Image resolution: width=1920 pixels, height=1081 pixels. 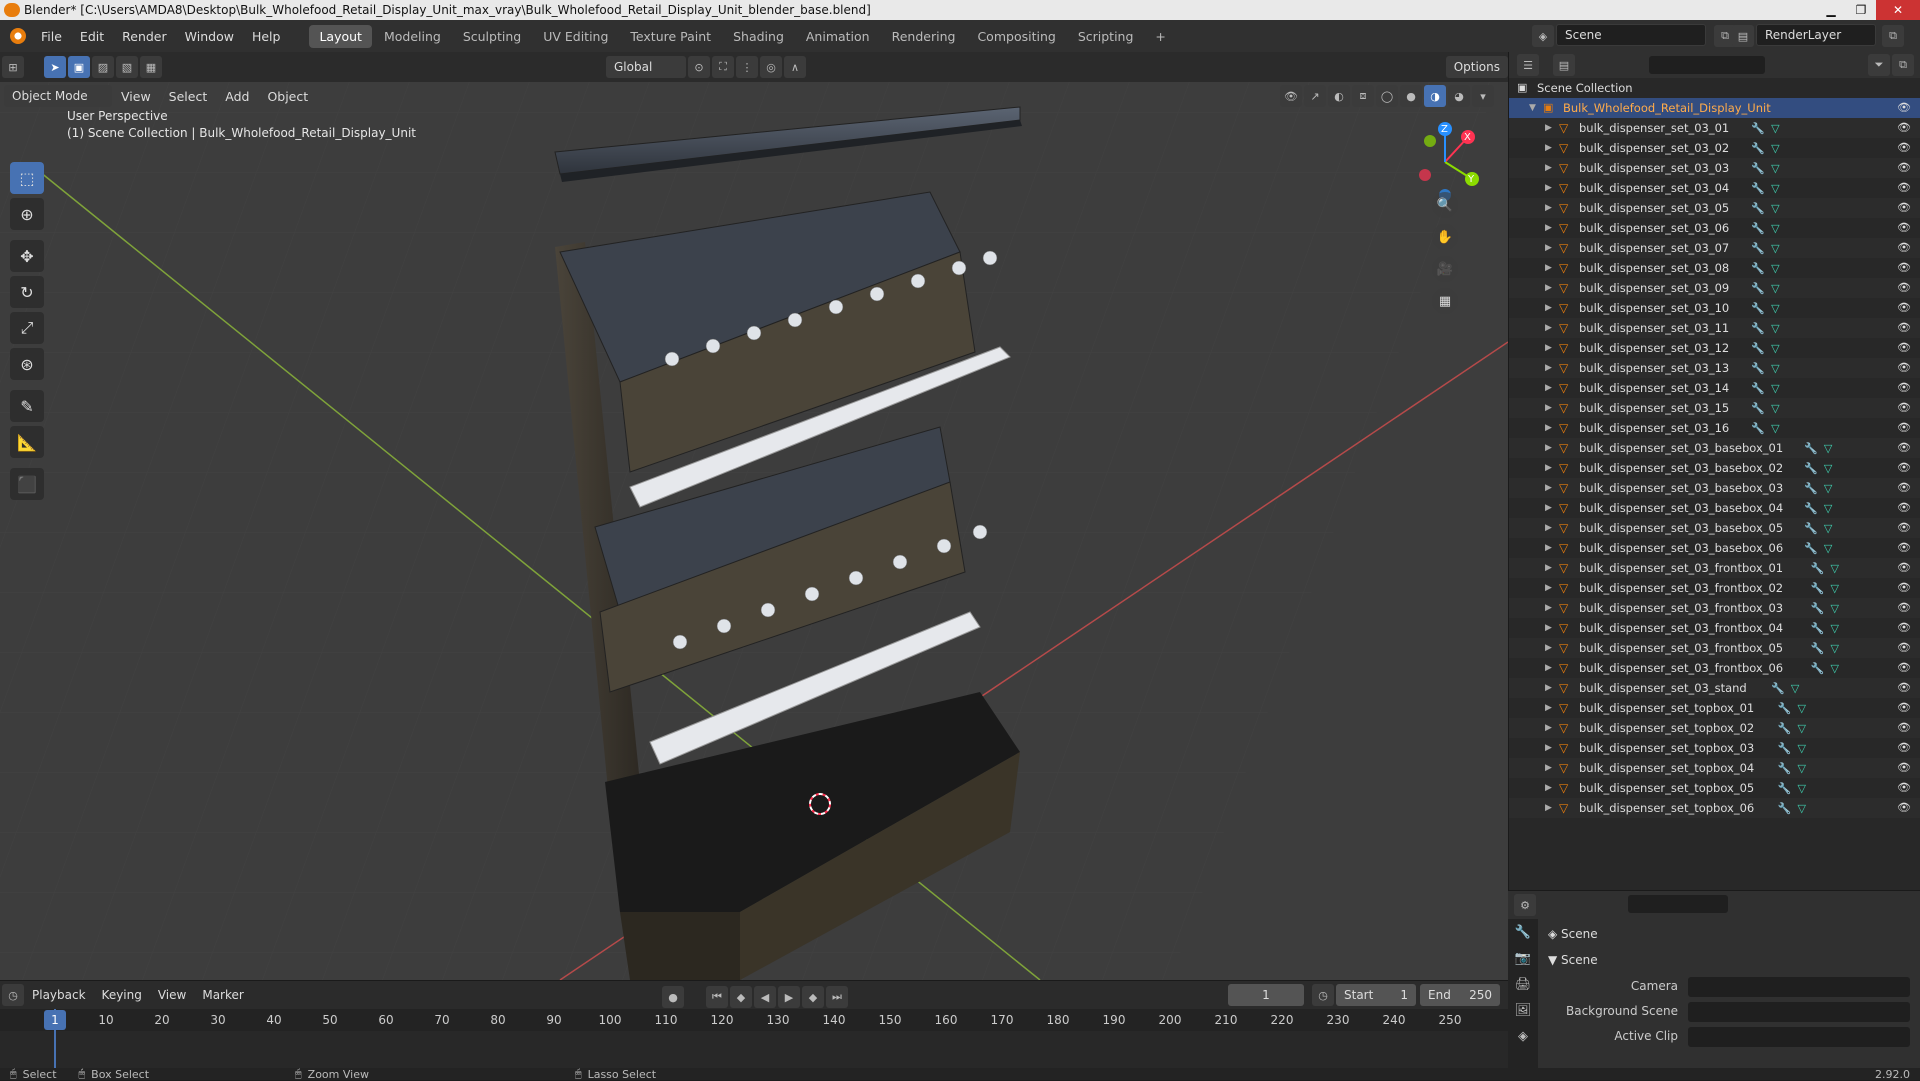 I want to click on outliner-object-row: ▶ ▽ bulk_dispenser_set_03_11 🔧 ▽ 👁, so click(x=1714, y=328).